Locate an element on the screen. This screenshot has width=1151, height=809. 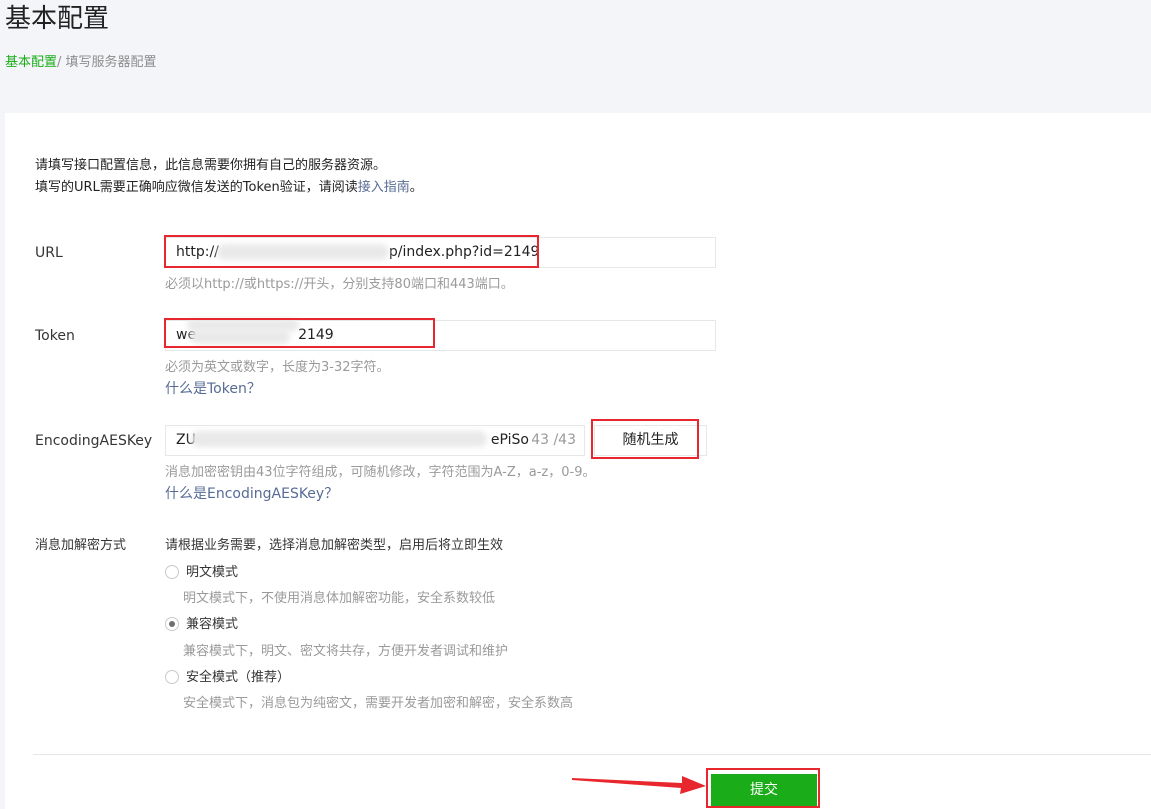
aes-char-counter: 43 /43 is located at coordinates (552, 440).